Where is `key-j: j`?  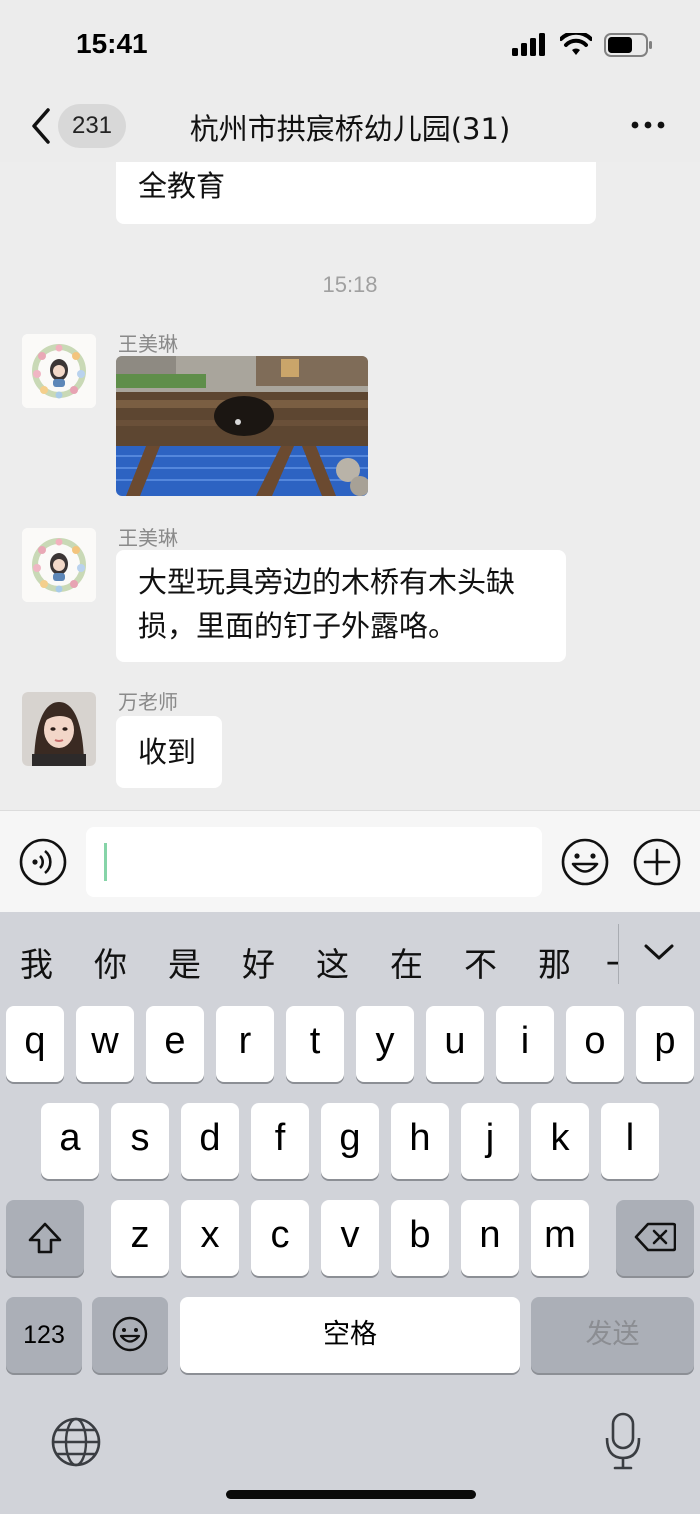 key-j: j is located at coordinates (490, 1141).